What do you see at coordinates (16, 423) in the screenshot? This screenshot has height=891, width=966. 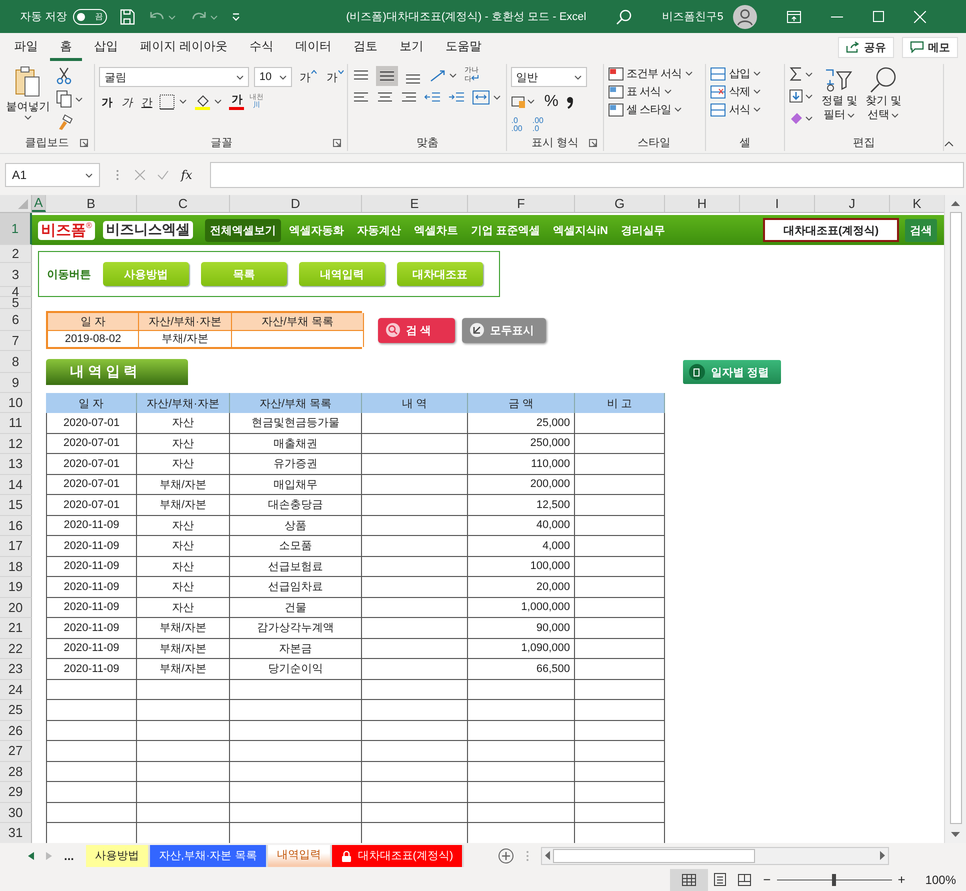 I see `row-header: 11` at bounding box center [16, 423].